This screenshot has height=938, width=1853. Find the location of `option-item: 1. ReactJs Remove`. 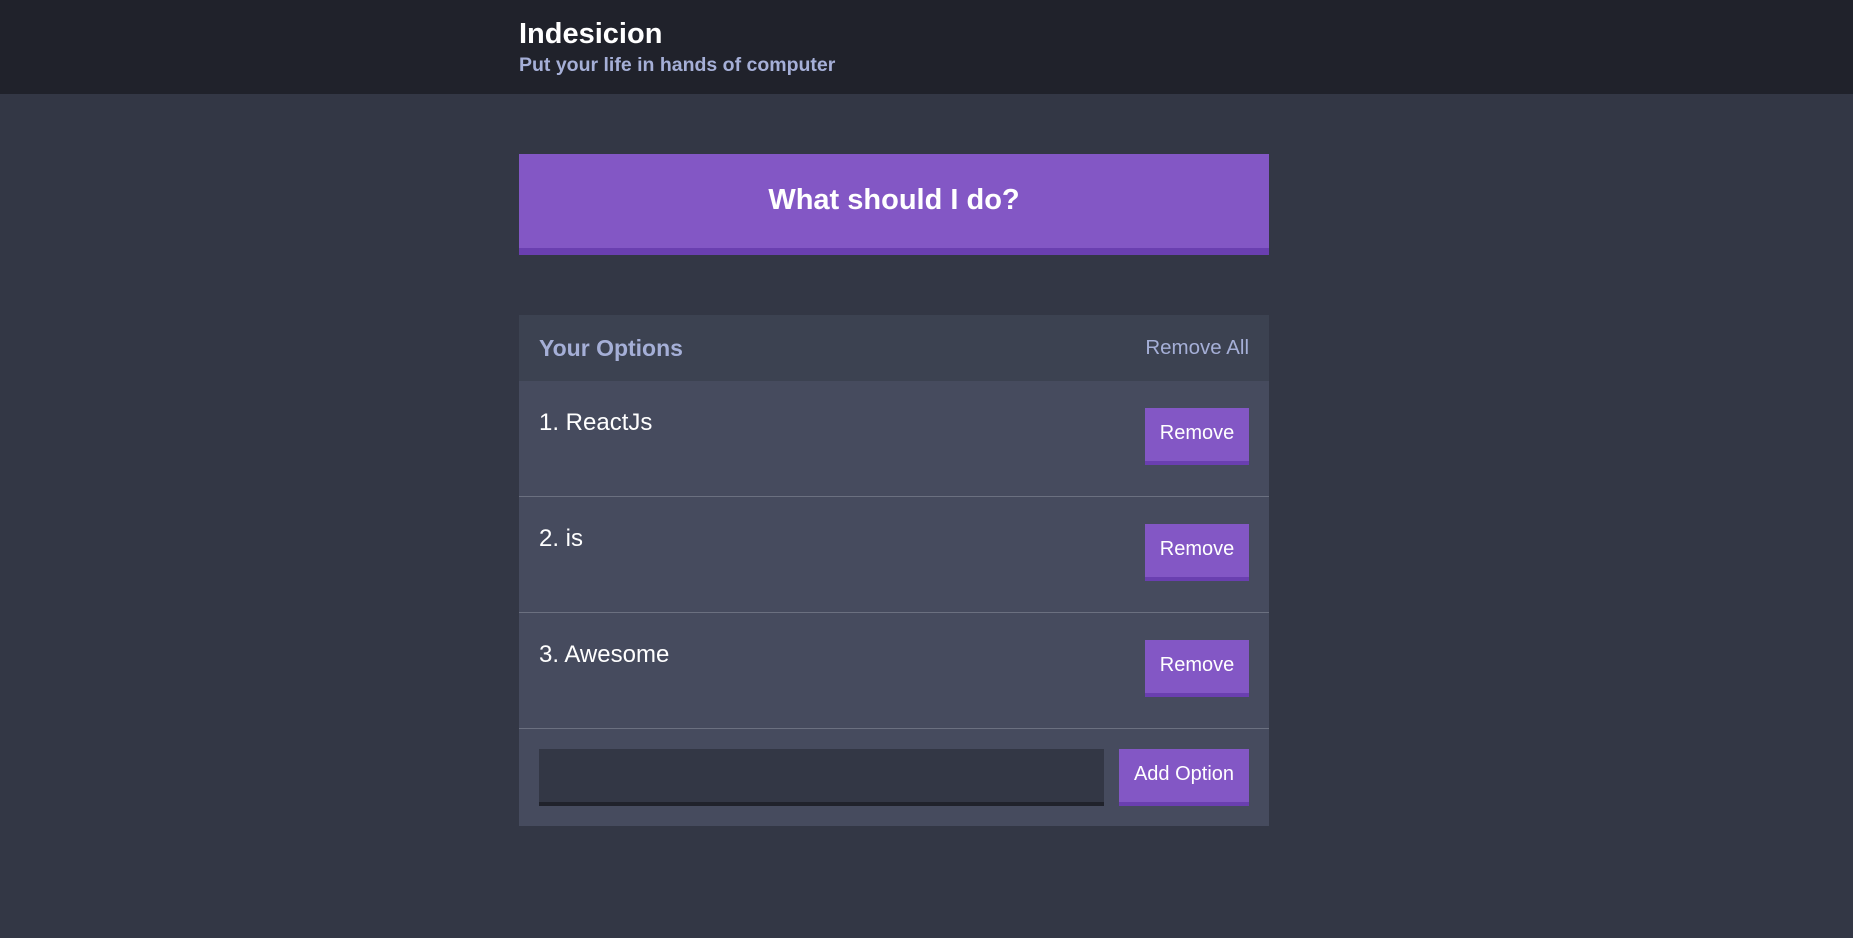

option-item: 1. ReactJs Remove is located at coordinates (894, 439).